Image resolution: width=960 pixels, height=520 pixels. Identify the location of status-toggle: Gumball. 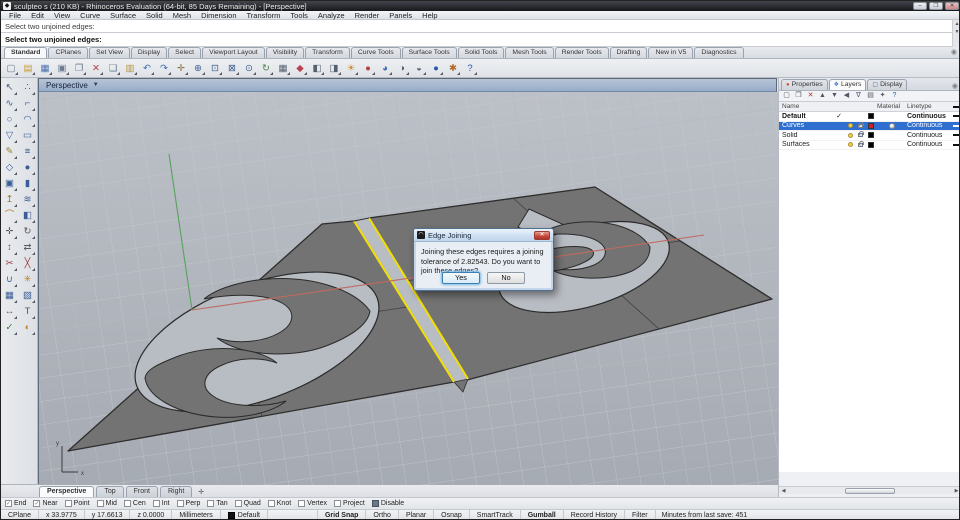
(542, 514).